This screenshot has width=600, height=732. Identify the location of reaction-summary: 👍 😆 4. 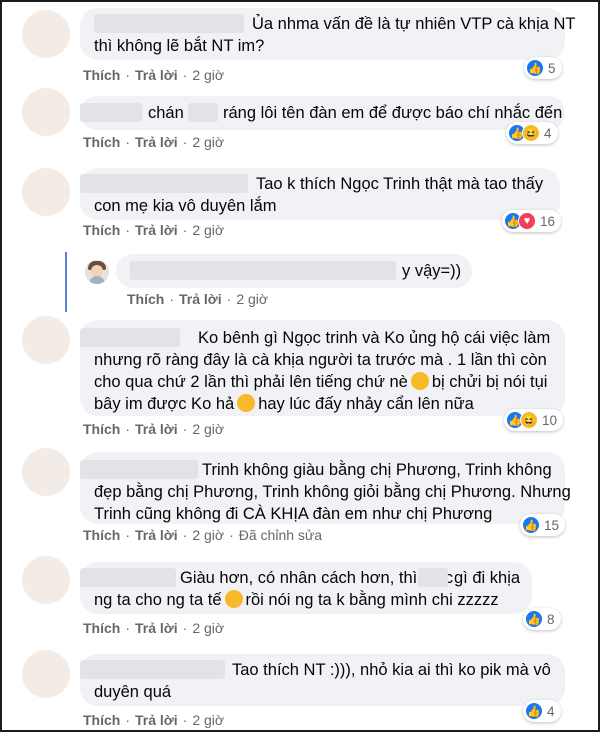
(532, 133).